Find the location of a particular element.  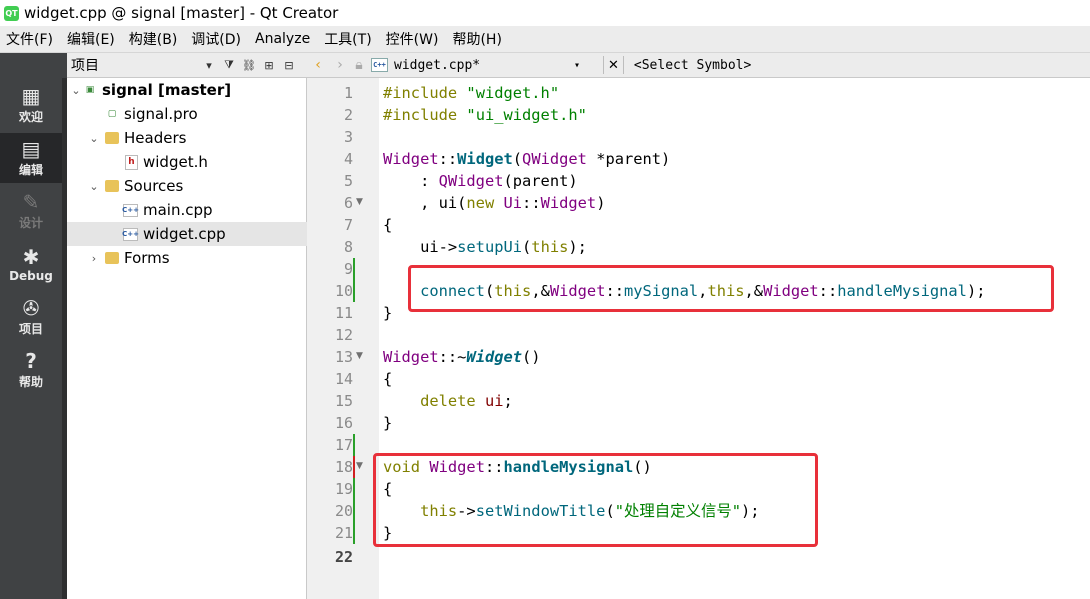

tree-item-label: Forms is located at coordinates (147, 258).